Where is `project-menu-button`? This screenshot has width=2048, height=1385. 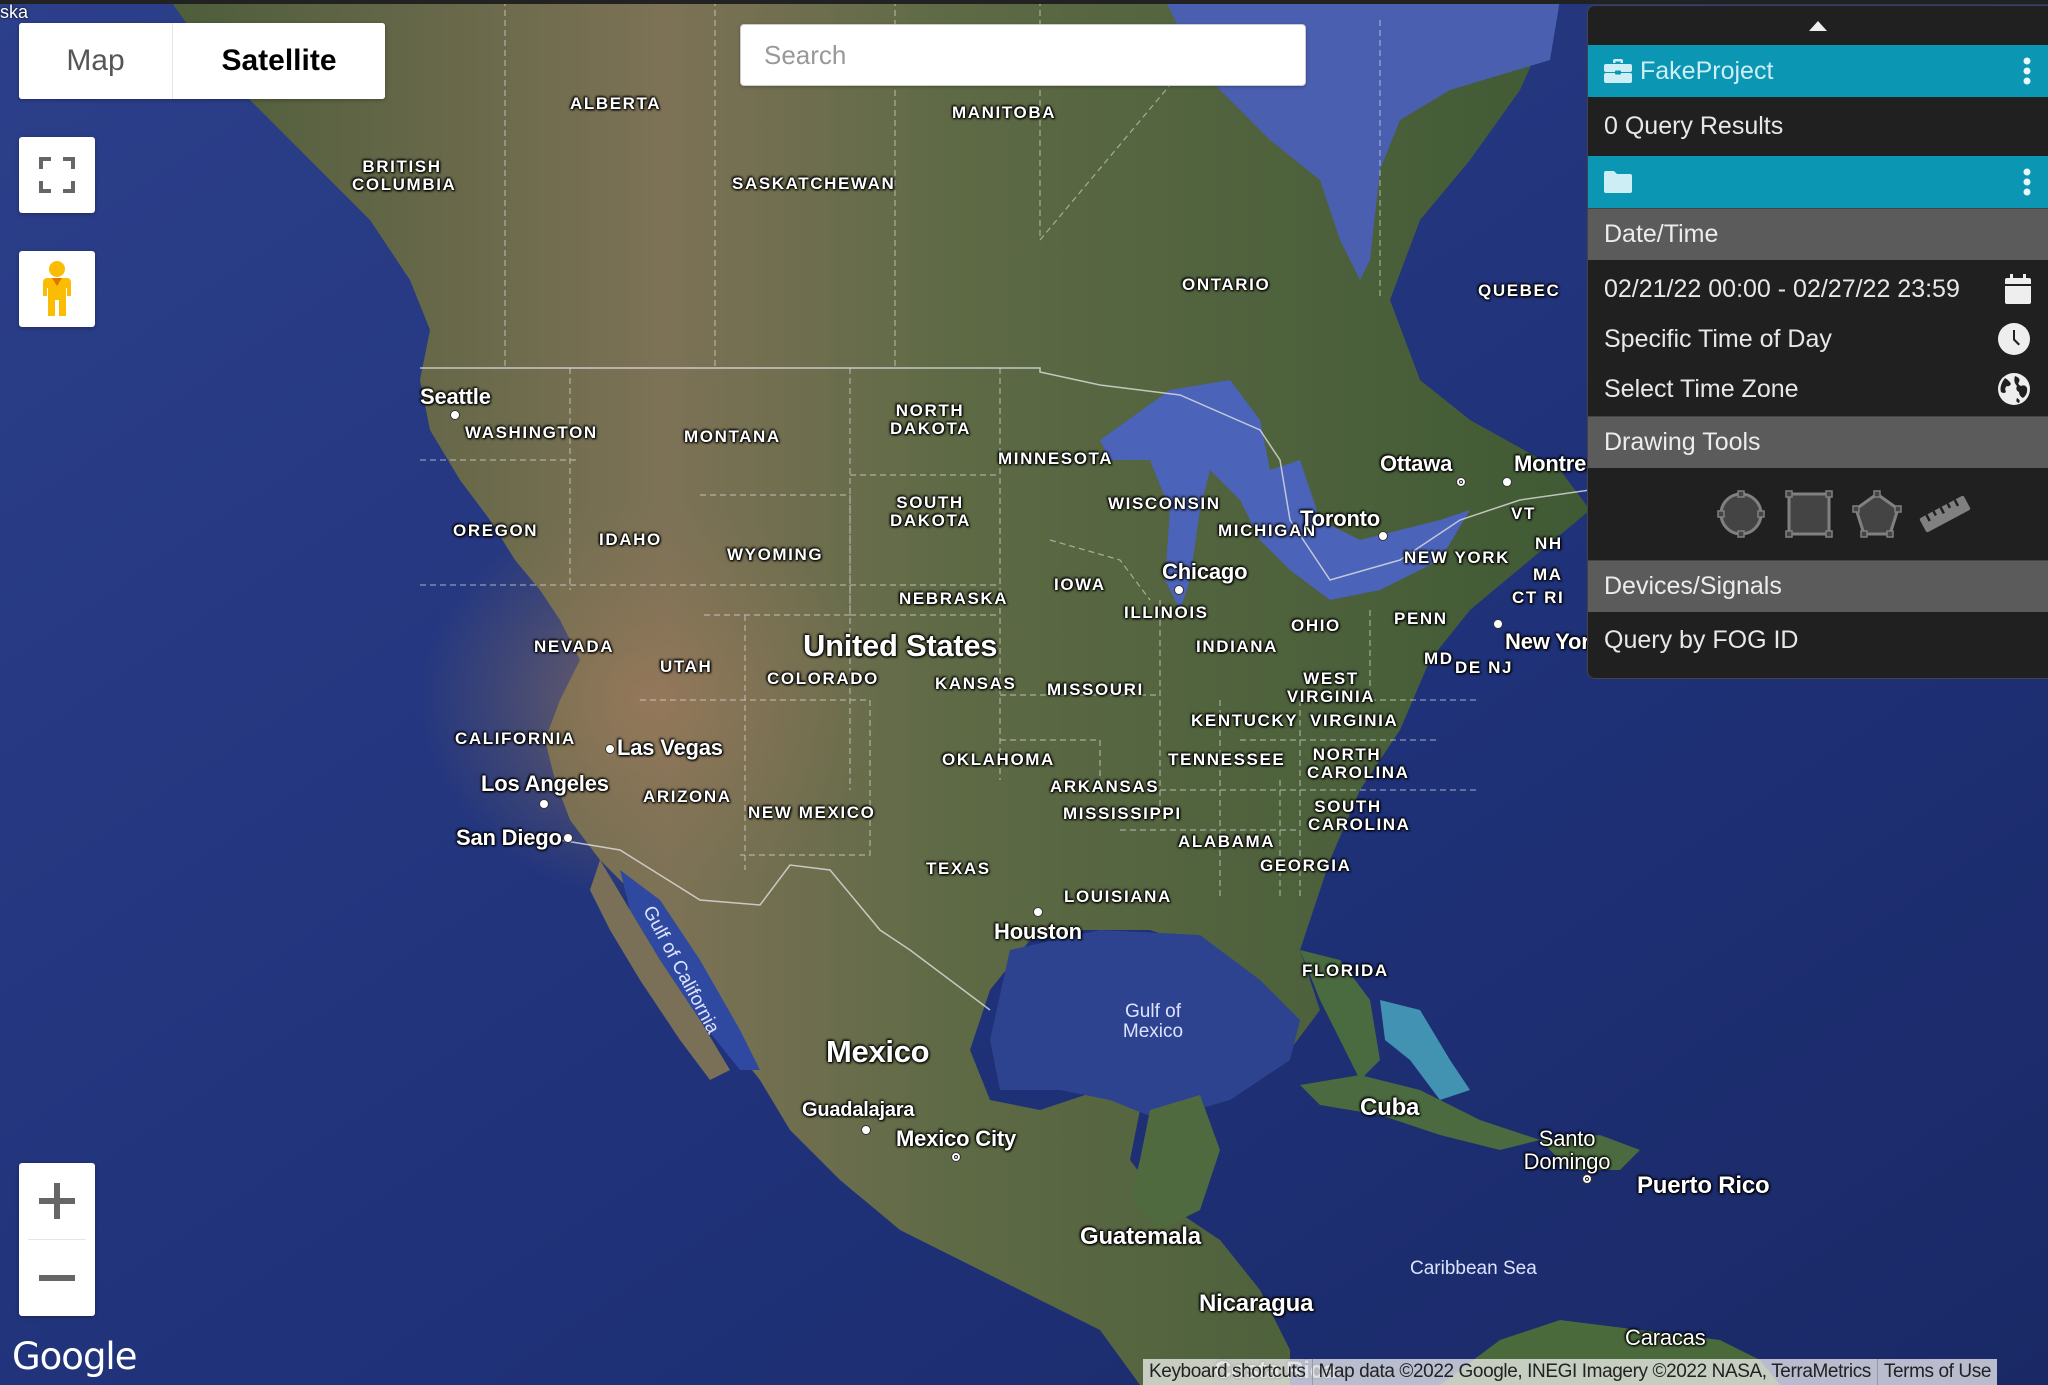
project-menu-button is located at coordinates (2027, 71).